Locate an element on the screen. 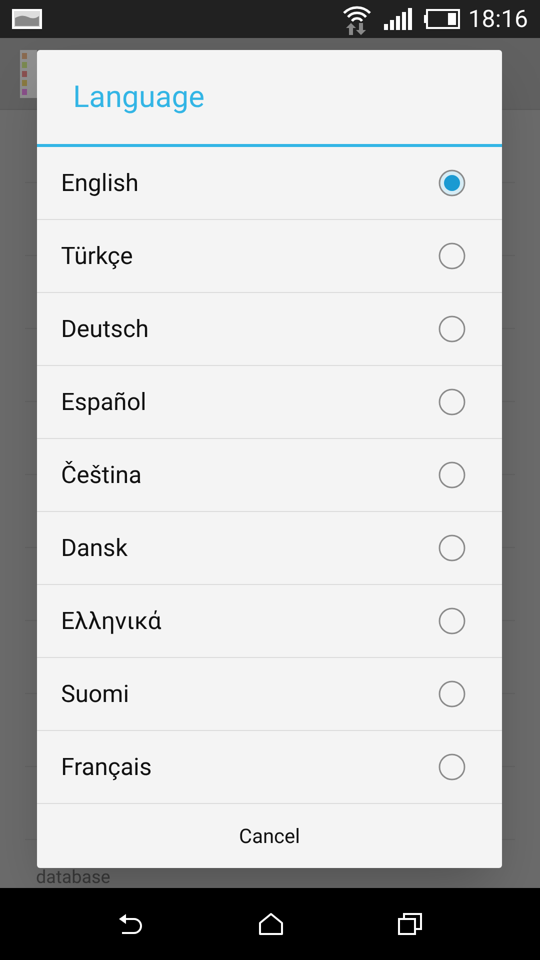 The height and width of the screenshot is (960, 540). option-label: Türkçe is located at coordinates (97, 256).